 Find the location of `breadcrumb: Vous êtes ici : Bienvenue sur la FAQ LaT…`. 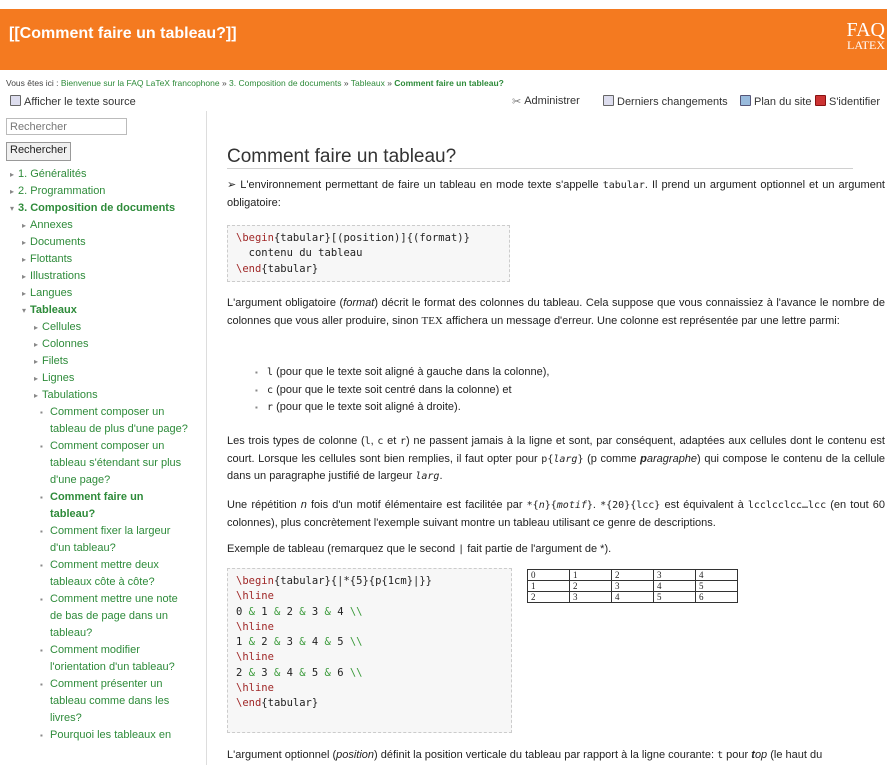

breadcrumb: Vous êtes ici : Bienvenue sur la FAQ LaT… is located at coordinates (255, 83).